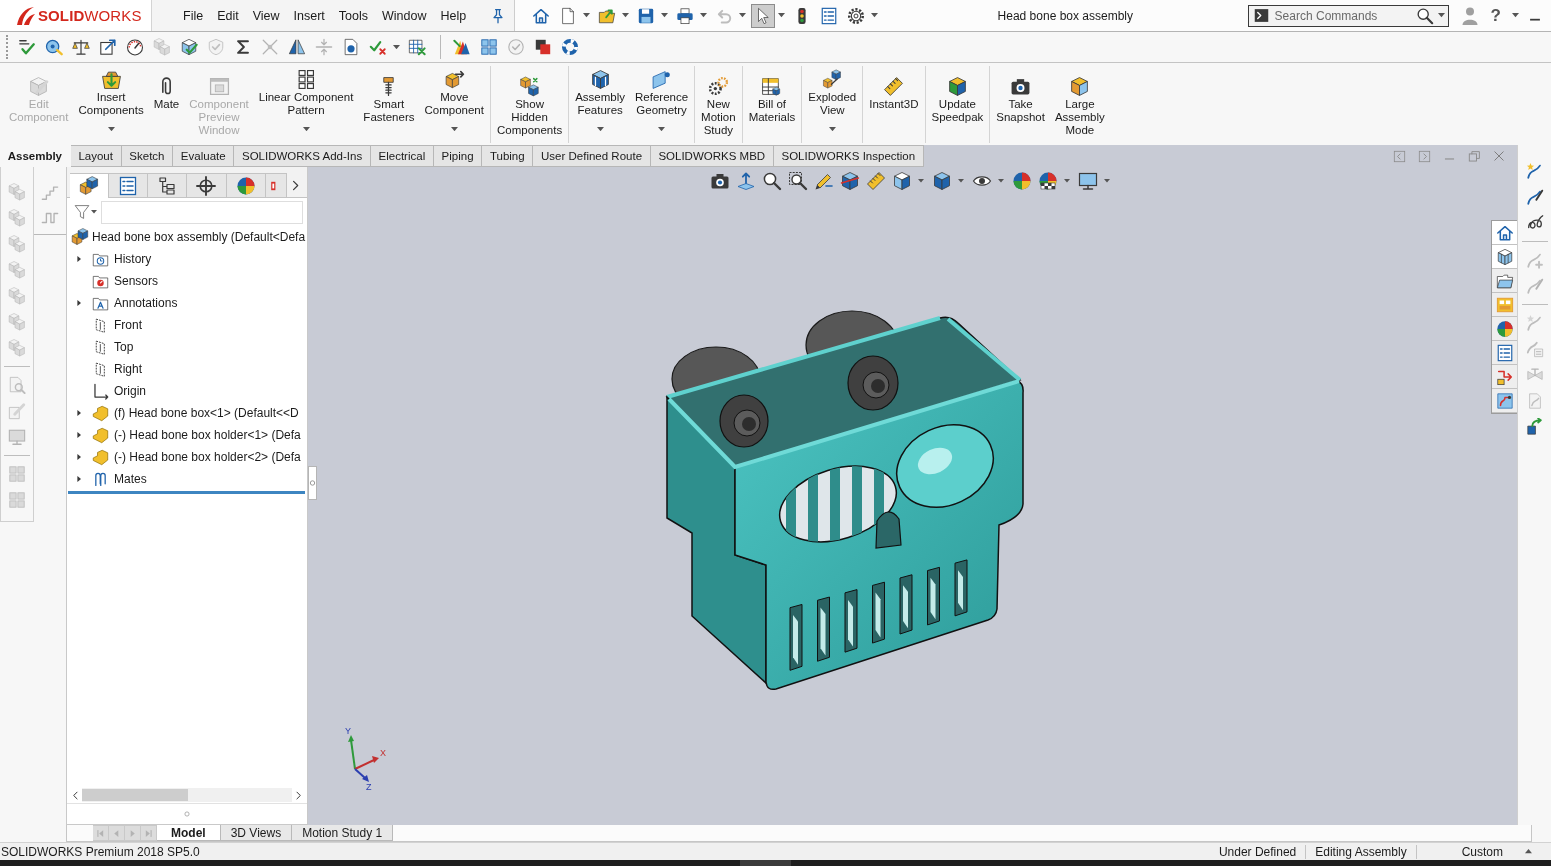 This screenshot has width=1551, height=866. What do you see at coordinates (902, 181) in the screenshot?
I see `cube-view-icon` at bounding box center [902, 181].